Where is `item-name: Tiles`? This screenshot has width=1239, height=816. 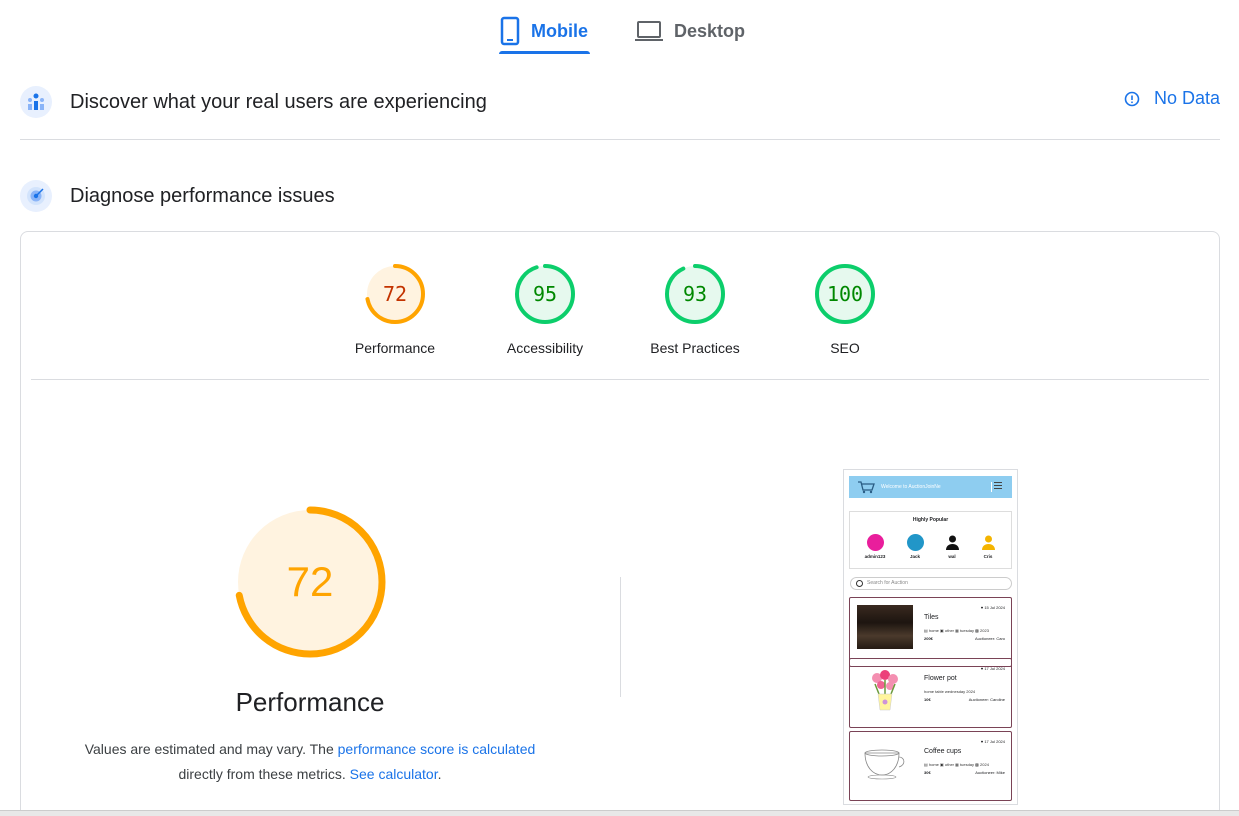 item-name: Tiles is located at coordinates (931, 617).